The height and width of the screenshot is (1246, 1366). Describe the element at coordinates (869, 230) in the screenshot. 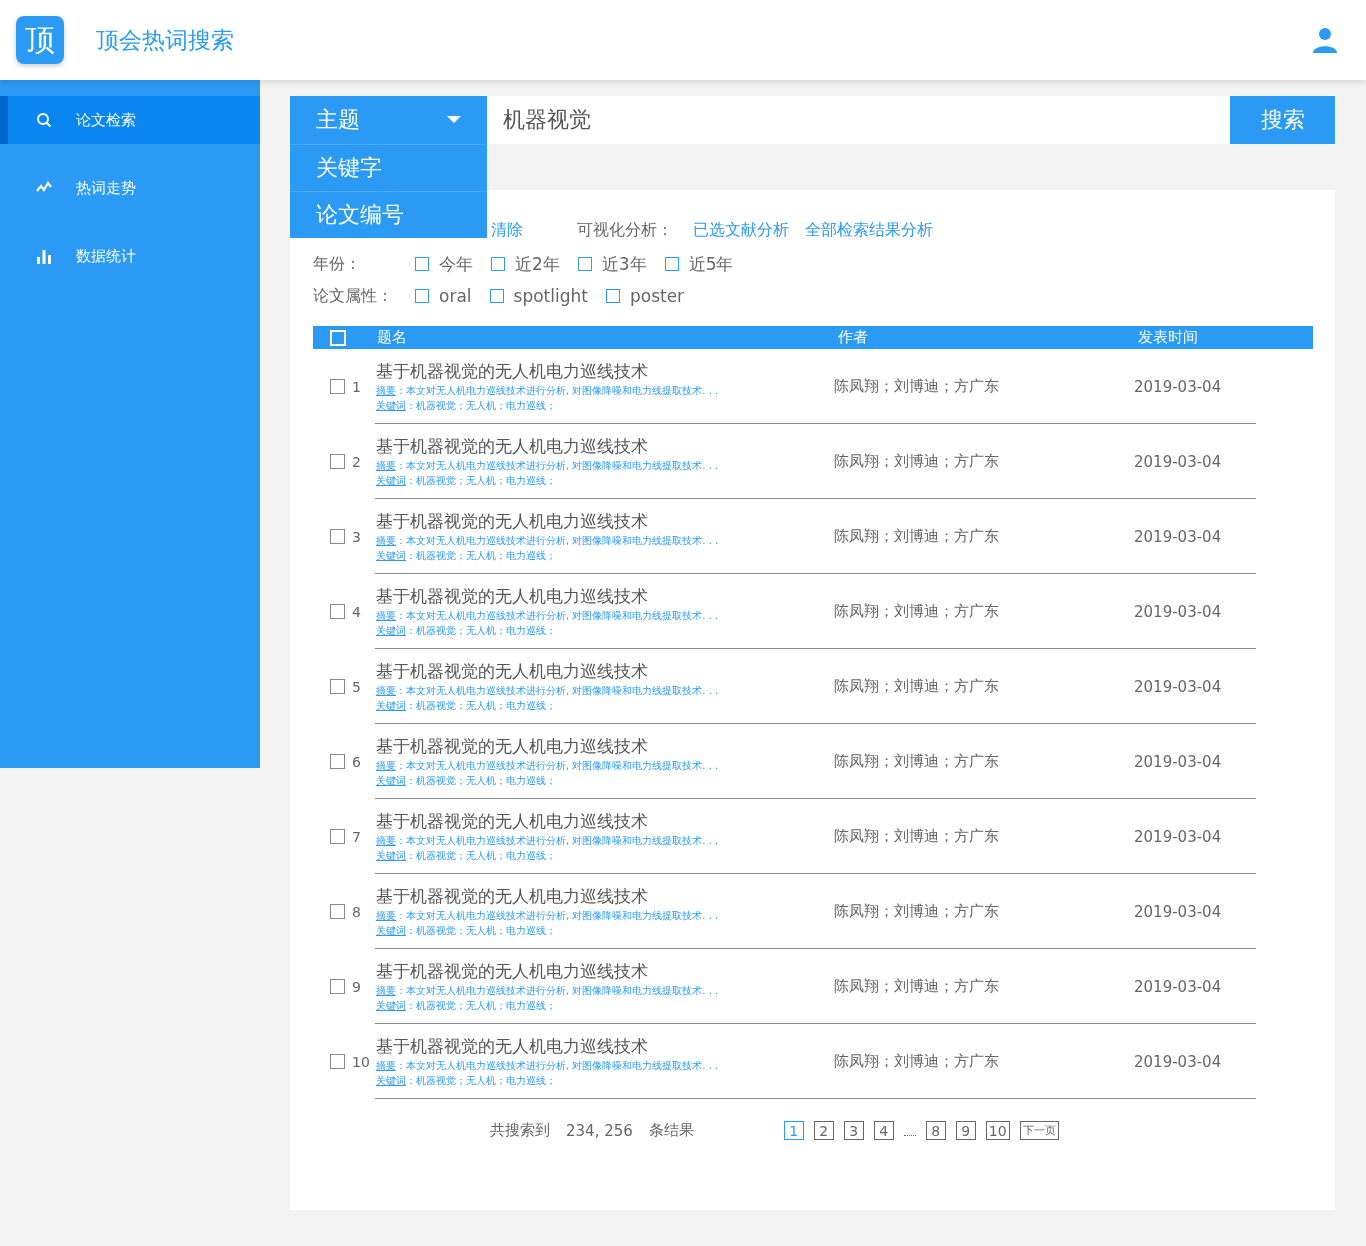

I see `analysis-link: 全部检索结果分析` at that location.